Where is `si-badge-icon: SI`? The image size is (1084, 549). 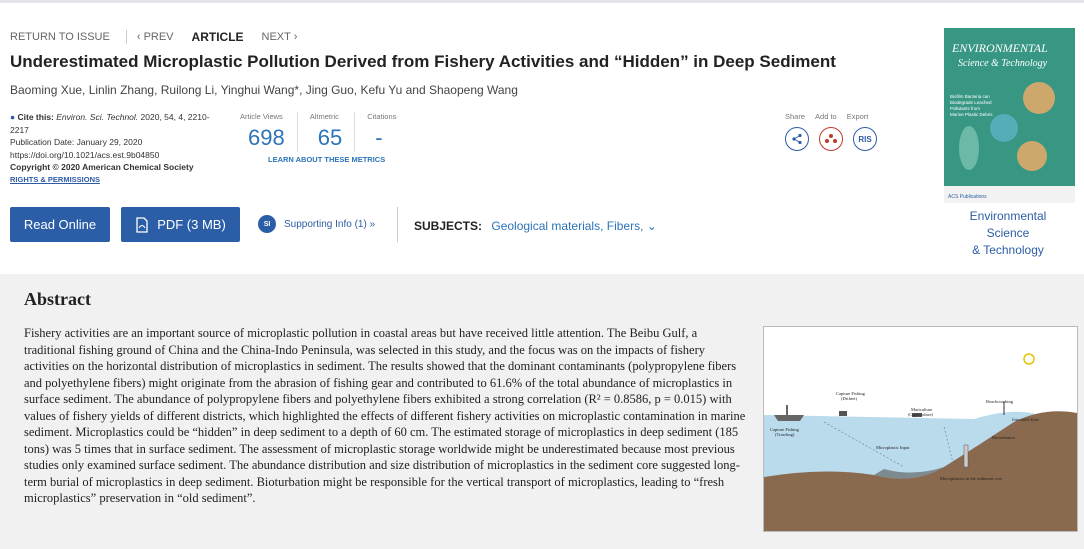 si-badge-icon: SI is located at coordinates (267, 224).